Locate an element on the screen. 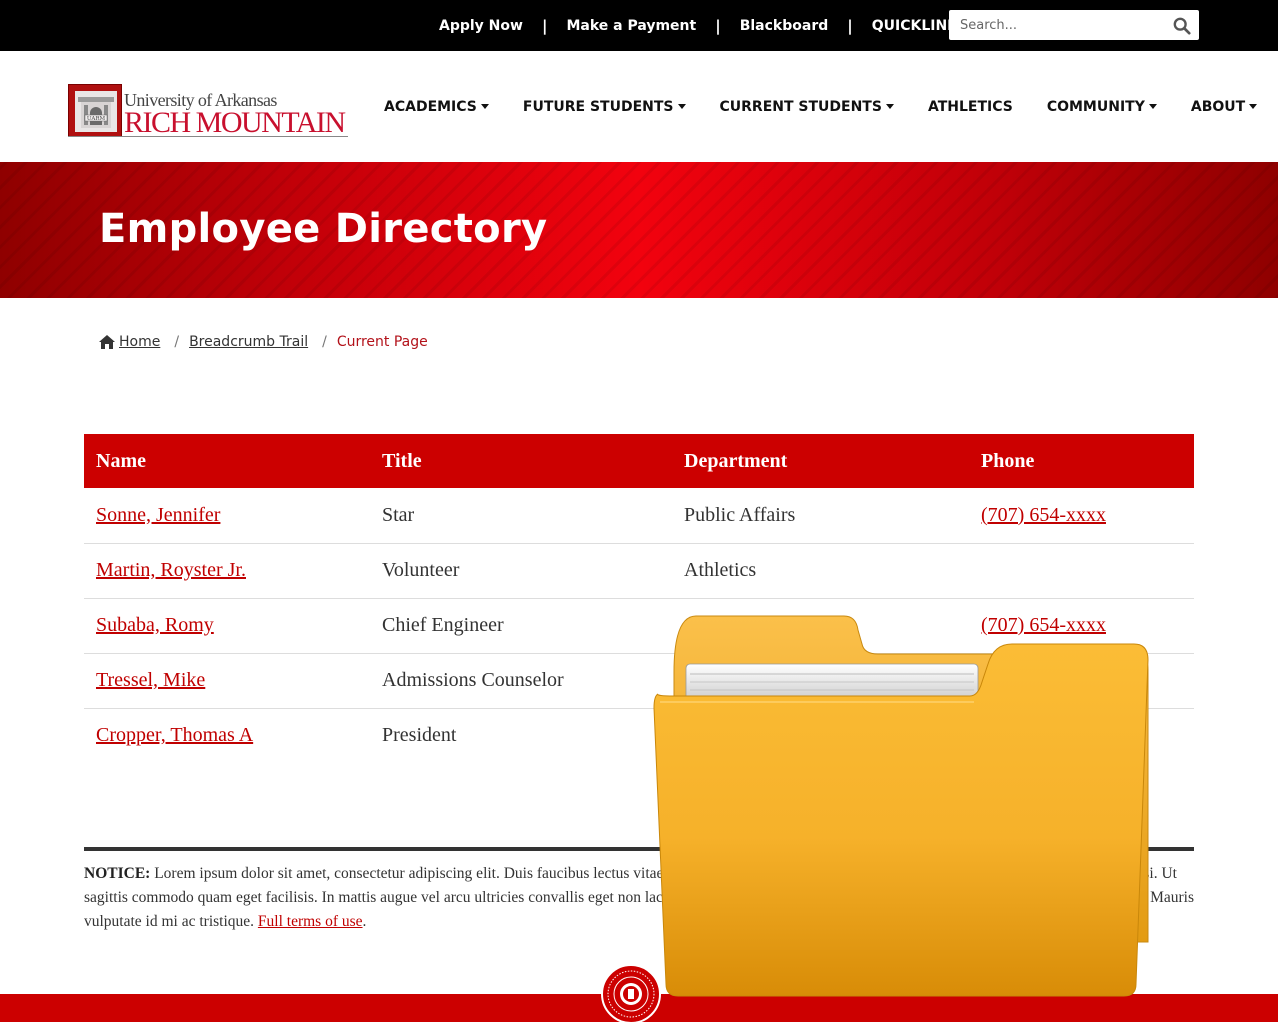 The image size is (1278, 1022). search-box is located at coordinates (1074, 25).